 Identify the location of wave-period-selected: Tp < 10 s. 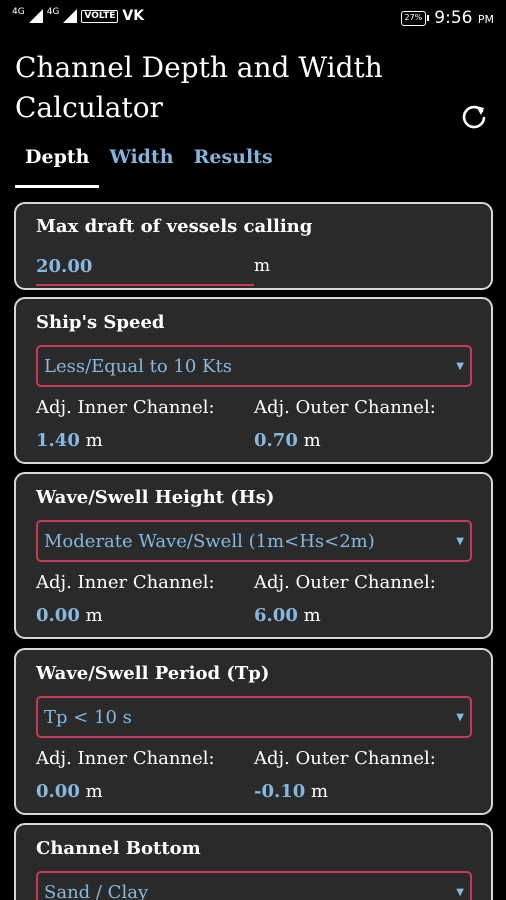
(88, 717).